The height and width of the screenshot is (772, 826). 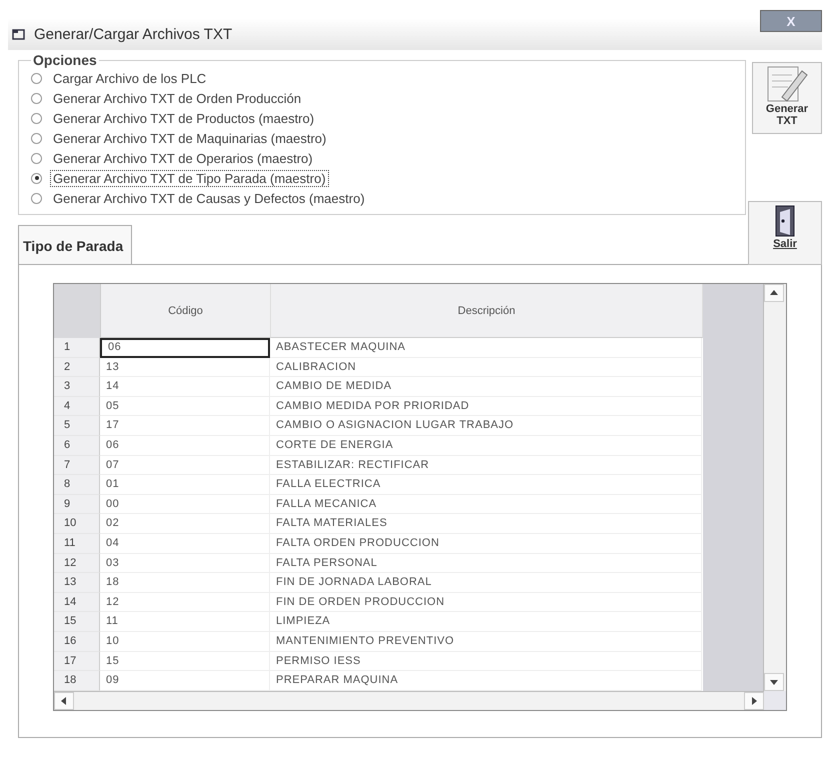 I want to click on table-cell: 15, so click(x=185, y=662).